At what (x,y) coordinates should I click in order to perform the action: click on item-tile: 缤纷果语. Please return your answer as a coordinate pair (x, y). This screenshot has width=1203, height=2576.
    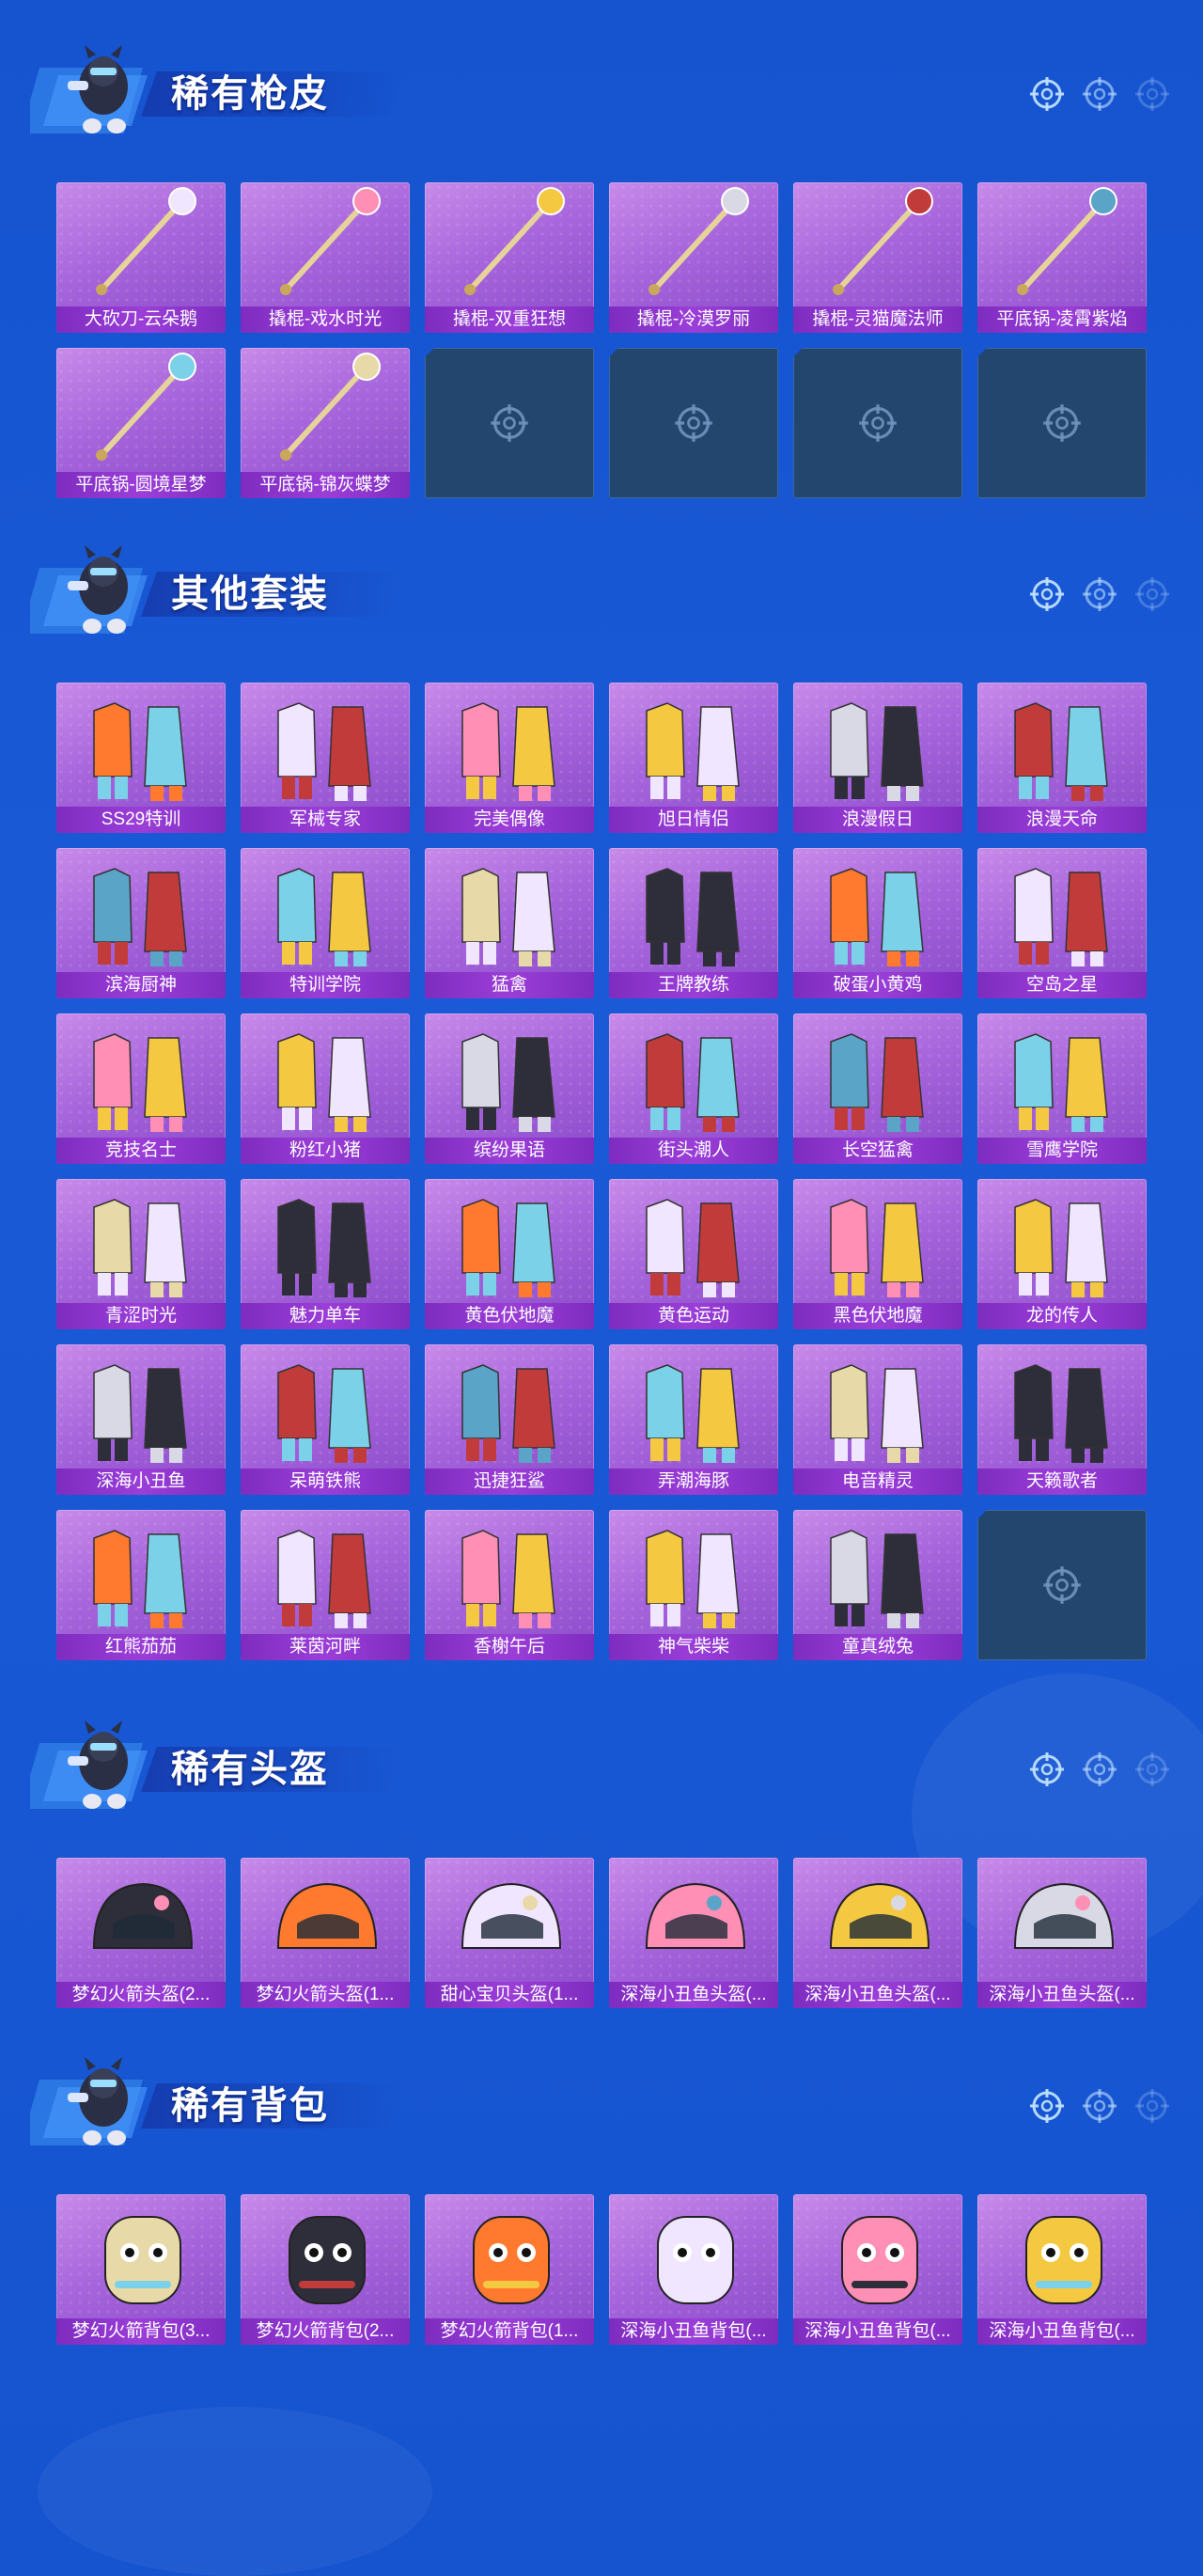
    Looking at the image, I should click on (509, 1088).